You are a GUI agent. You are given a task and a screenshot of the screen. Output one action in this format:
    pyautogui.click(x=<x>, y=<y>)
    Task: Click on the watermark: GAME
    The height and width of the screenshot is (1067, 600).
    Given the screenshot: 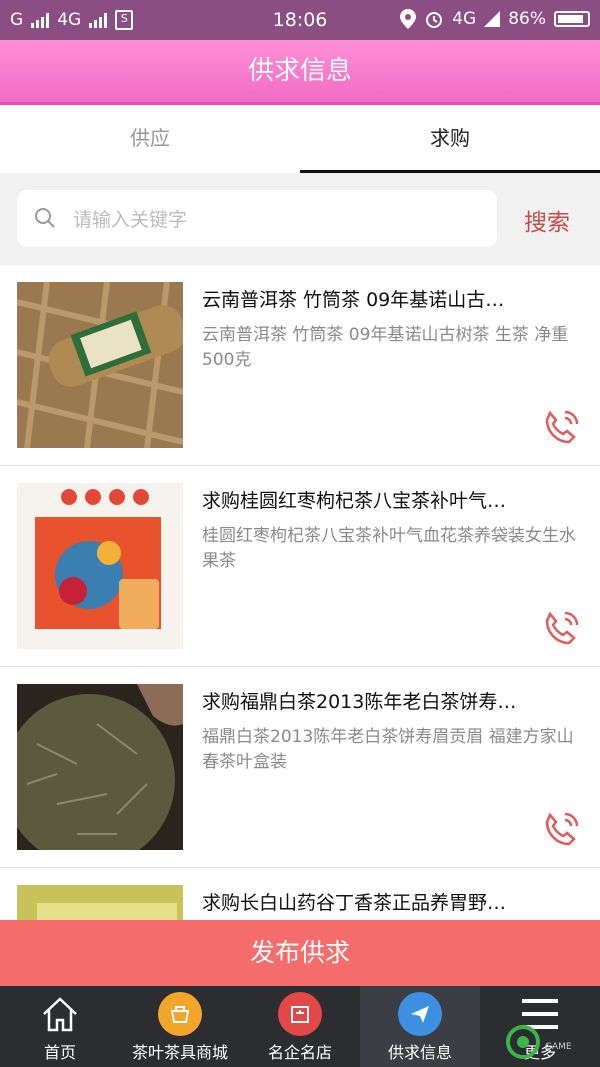 What is the action you would take?
    pyautogui.click(x=550, y=1042)
    